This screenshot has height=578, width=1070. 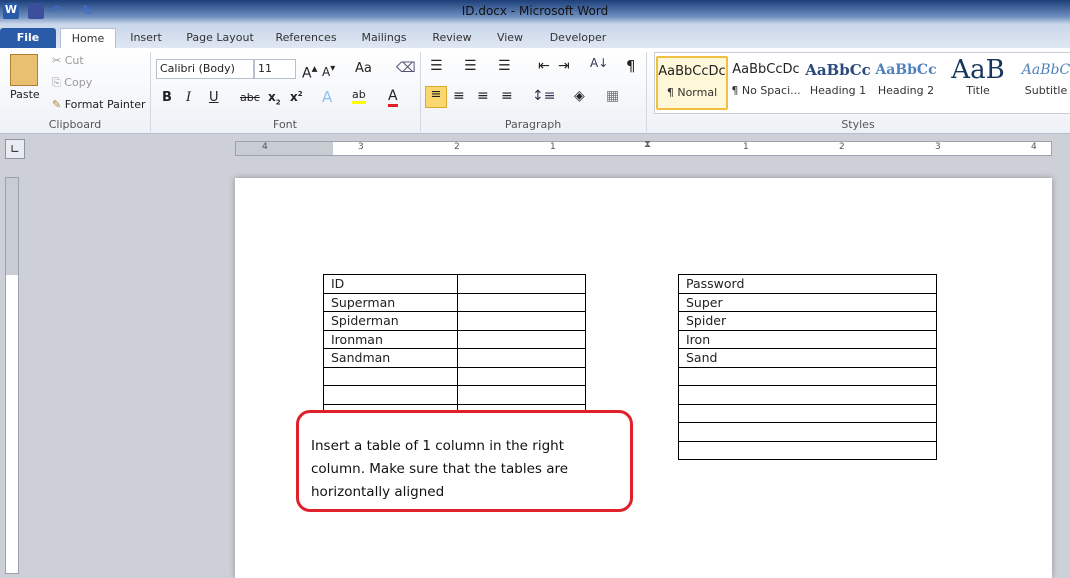 I want to click on copy-button: ⎘ Copy, so click(x=72, y=83).